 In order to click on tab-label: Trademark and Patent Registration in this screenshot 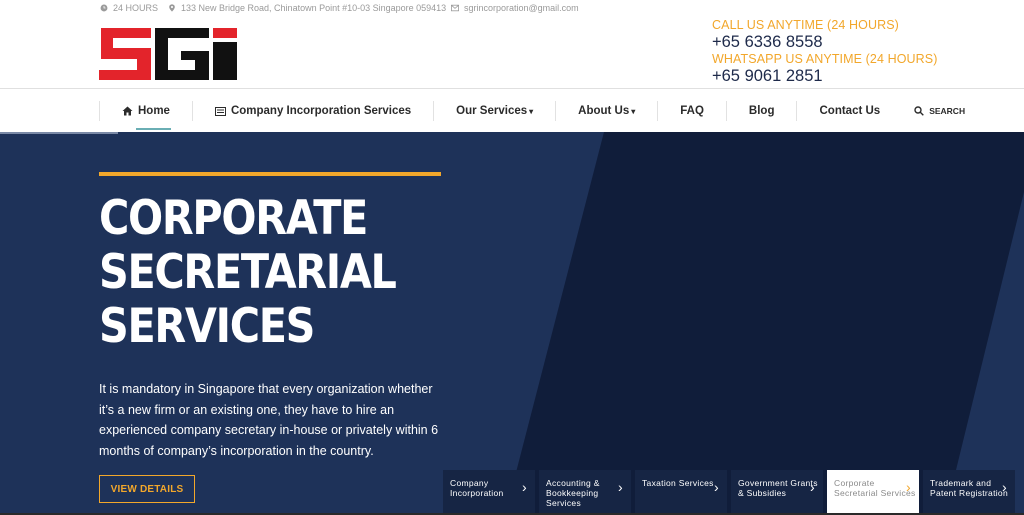, I will do `click(969, 488)`.